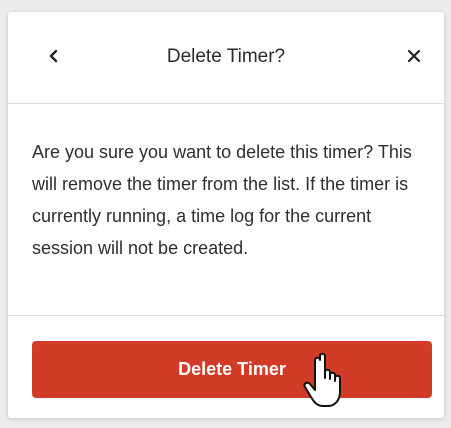 The height and width of the screenshot is (428, 451). What do you see at coordinates (226, 315) in the screenshot?
I see `divider` at bounding box center [226, 315].